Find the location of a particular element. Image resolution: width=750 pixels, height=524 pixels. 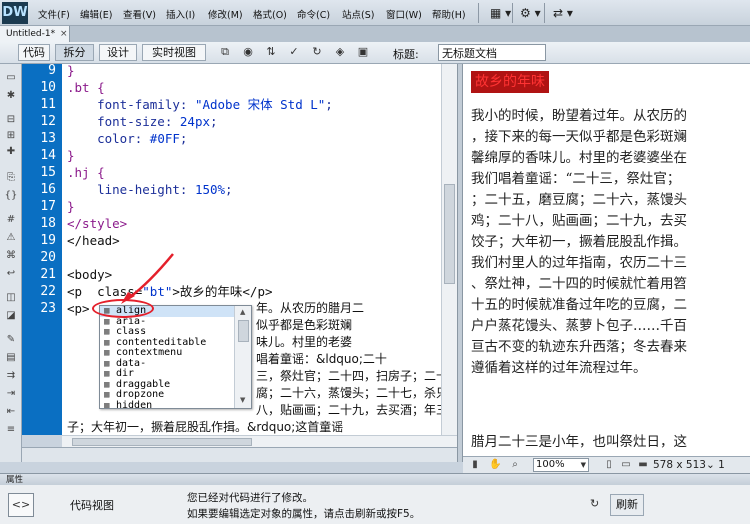

live-view-button: 实时视图 is located at coordinates (174, 52).